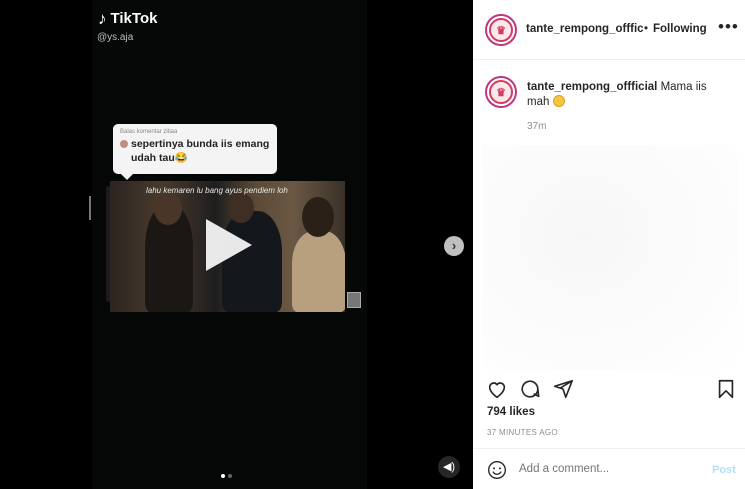 The height and width of the screenshot is (489, 745). I want to click on grin-emoji-icon, so click(558, 101).